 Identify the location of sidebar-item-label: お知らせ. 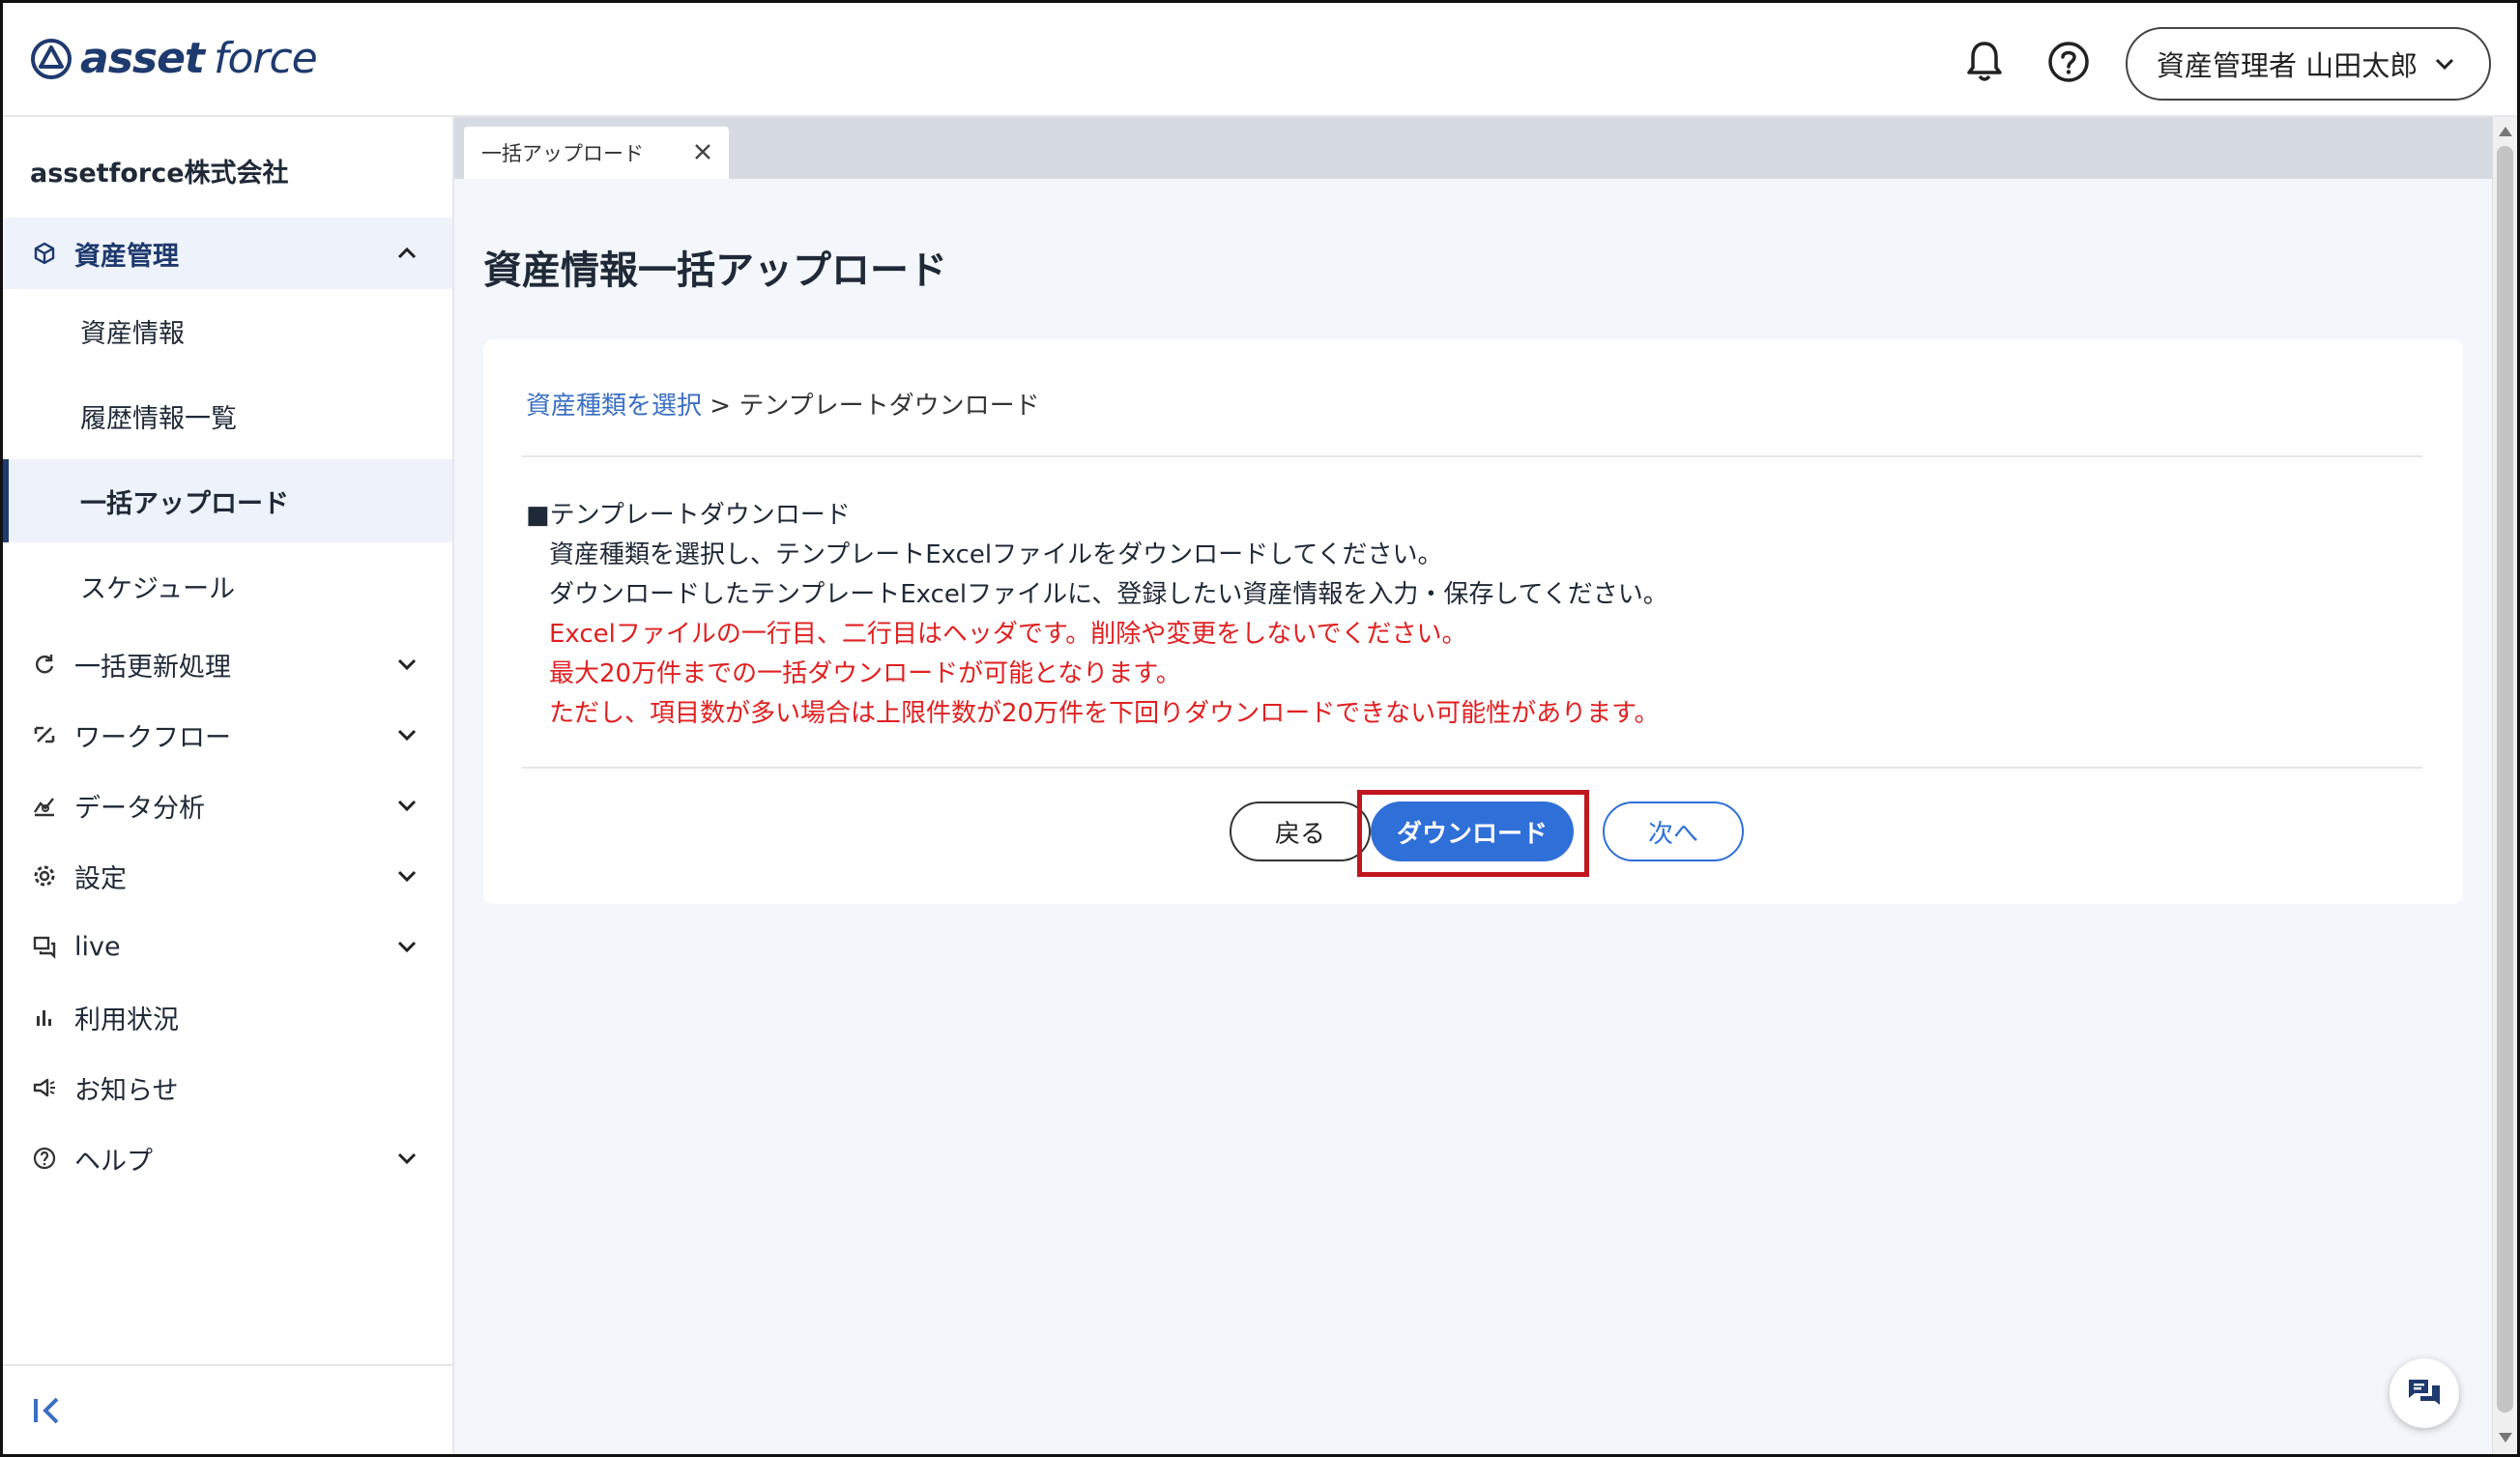
(126, 1090).